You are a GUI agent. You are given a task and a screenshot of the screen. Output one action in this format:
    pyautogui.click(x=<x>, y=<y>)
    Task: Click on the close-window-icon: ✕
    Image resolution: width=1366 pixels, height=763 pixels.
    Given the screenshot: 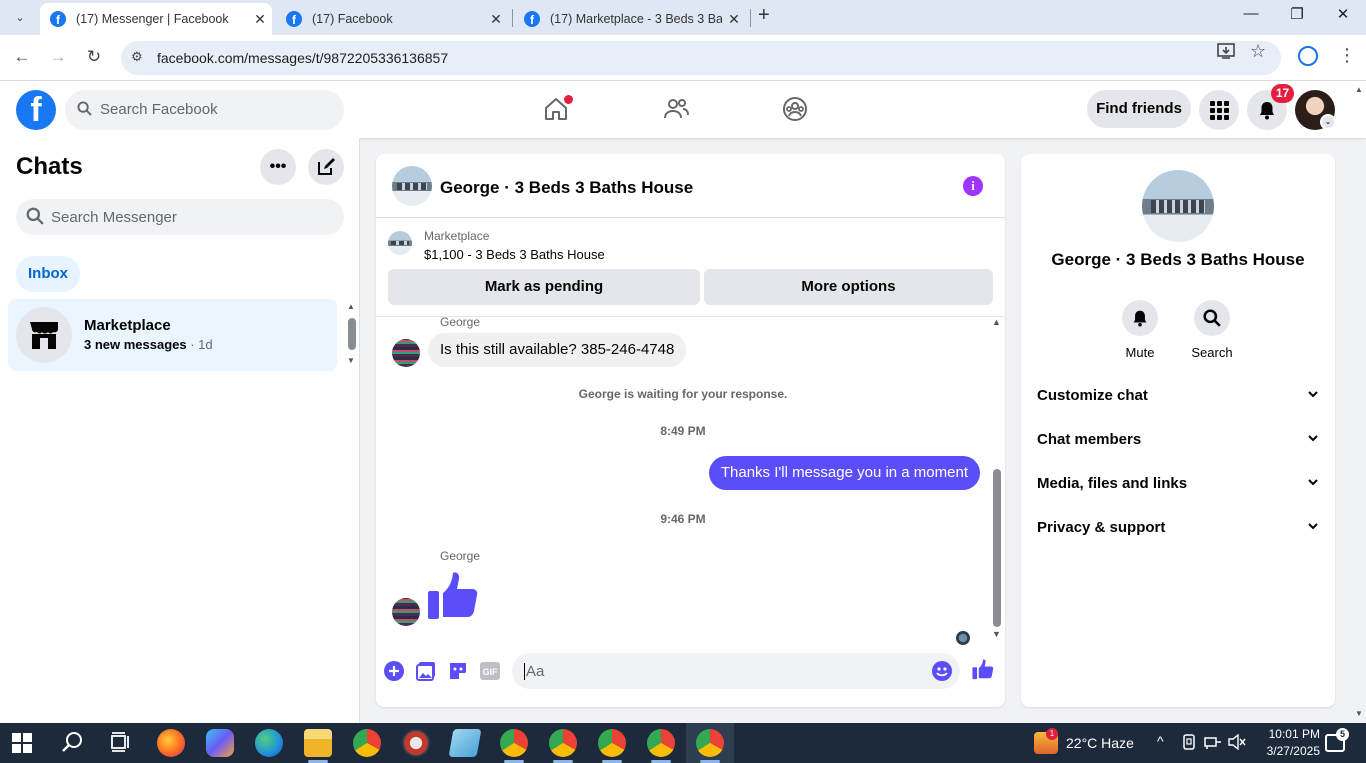 What is the action you would take?
    pyautogui.click(x=1343, y=14)
    